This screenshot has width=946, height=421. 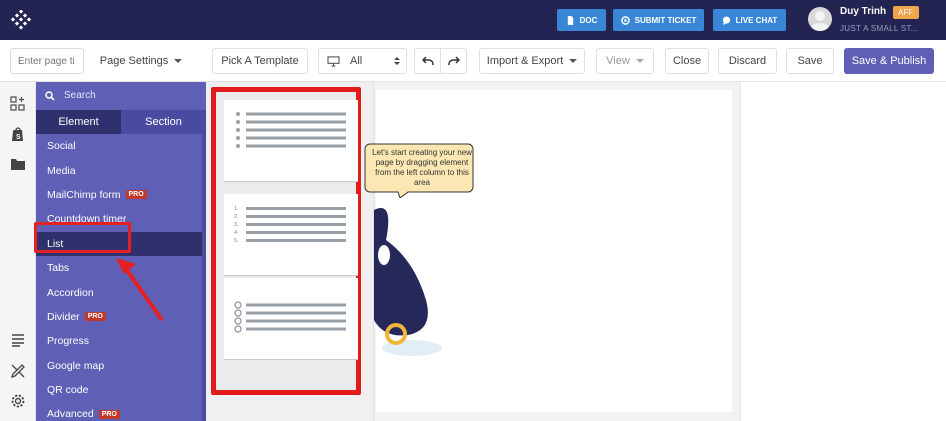 What do you see at coordinates (889, 61) in the screenshot?
I see `save-publish-button: Save & Publish` at bounding box center [889, 61].